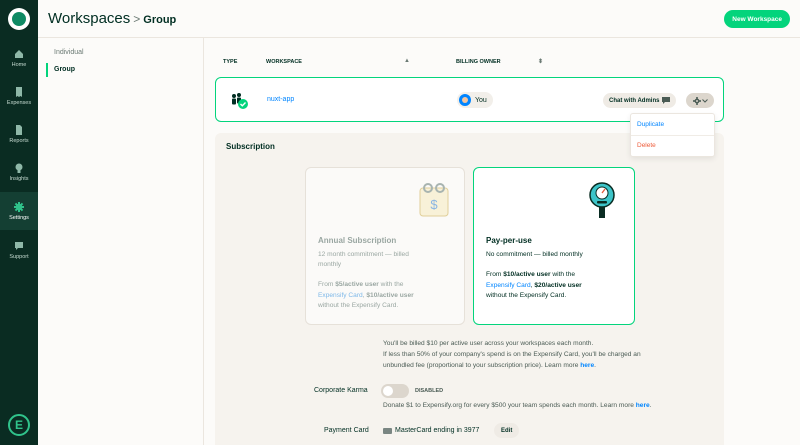 Image resolution: width=800 pixels, height=445 pixels. I want to click on document-icon, so click(19, 129).